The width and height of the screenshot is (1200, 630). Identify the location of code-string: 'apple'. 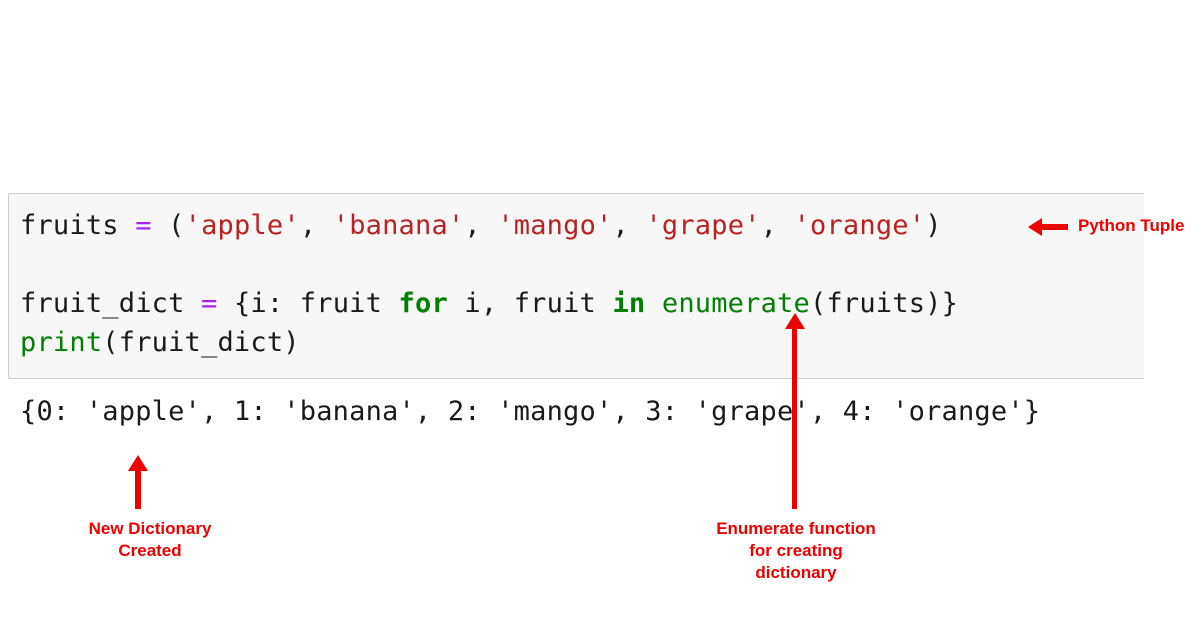
(242, 225).